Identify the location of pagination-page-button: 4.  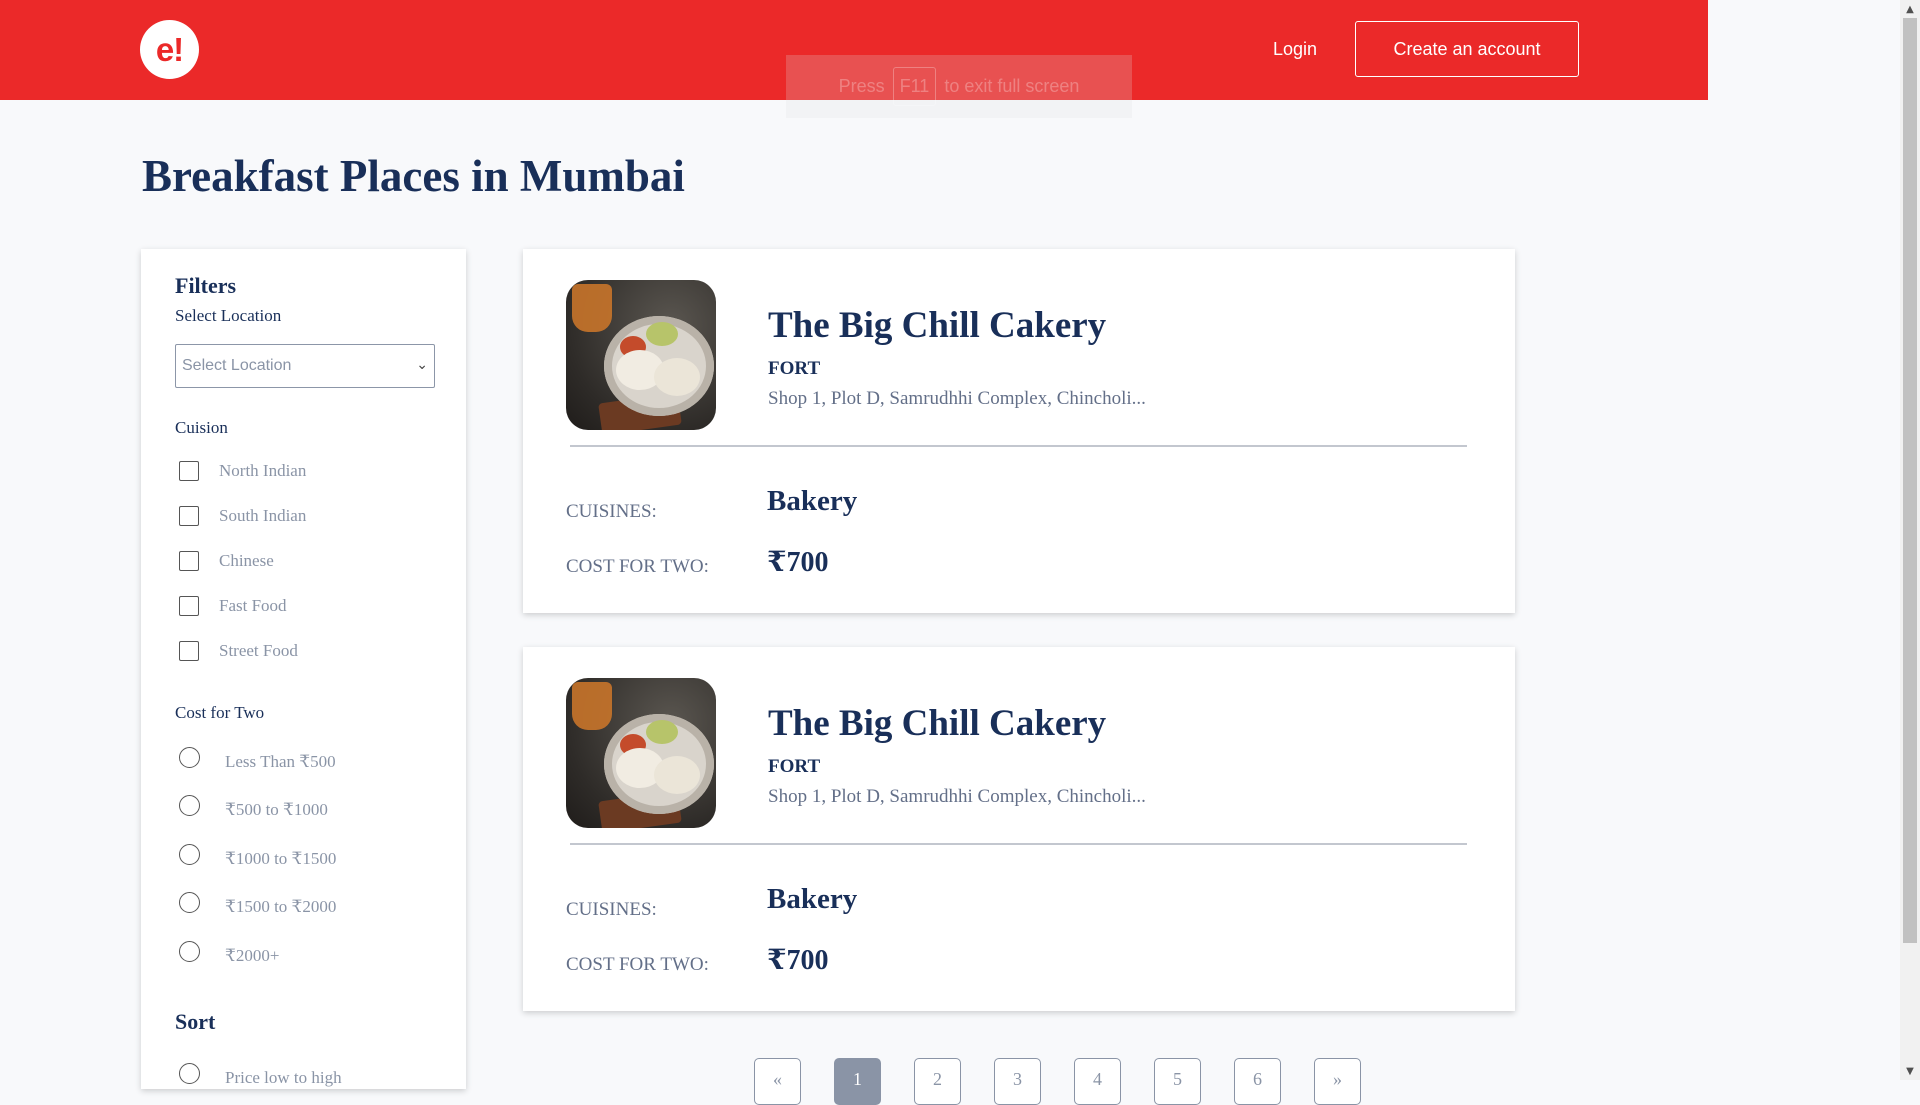
(1097, 1081).